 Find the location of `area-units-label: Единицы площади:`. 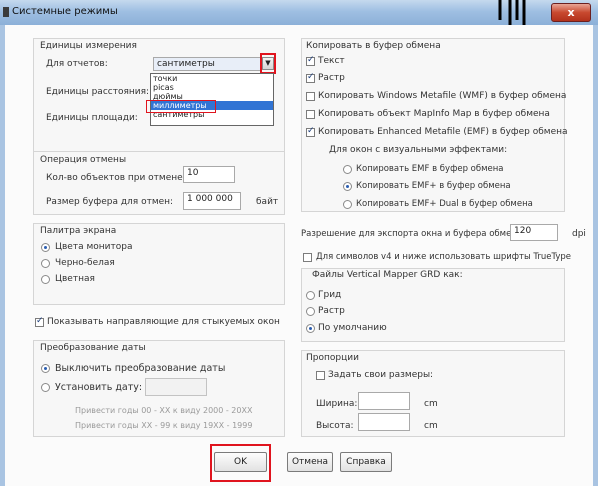

area-units-label: Единицы площади: is located at coordinates (92, 118).